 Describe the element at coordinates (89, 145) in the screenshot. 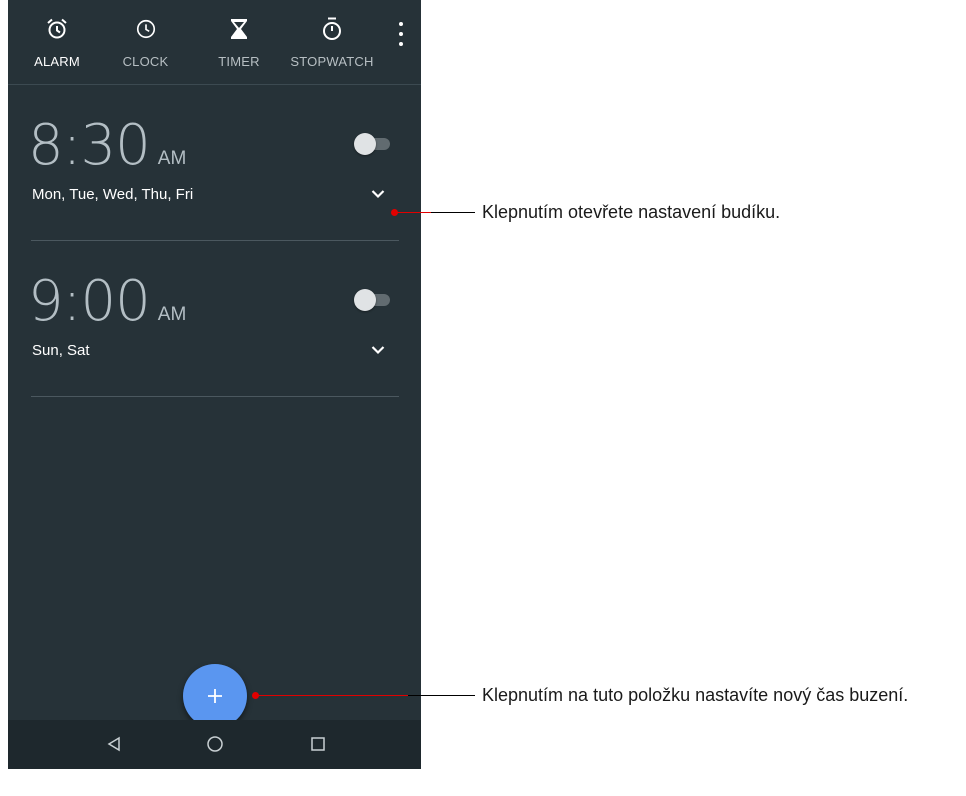

I see `alarm-time-value: 8:30` at that location.